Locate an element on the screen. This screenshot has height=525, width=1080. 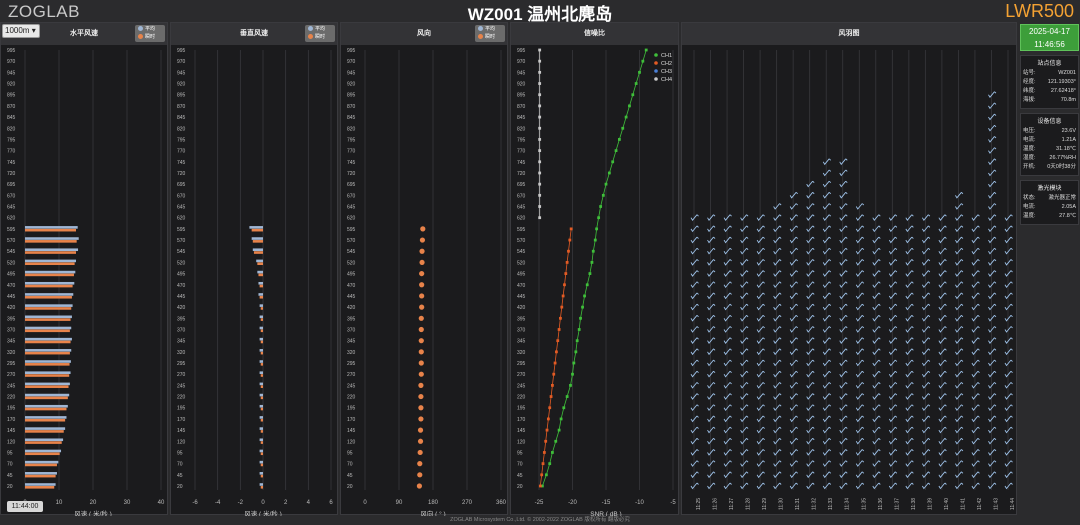
info-row: 纬度: 27.62418° is located at coordinates (1049, 91).